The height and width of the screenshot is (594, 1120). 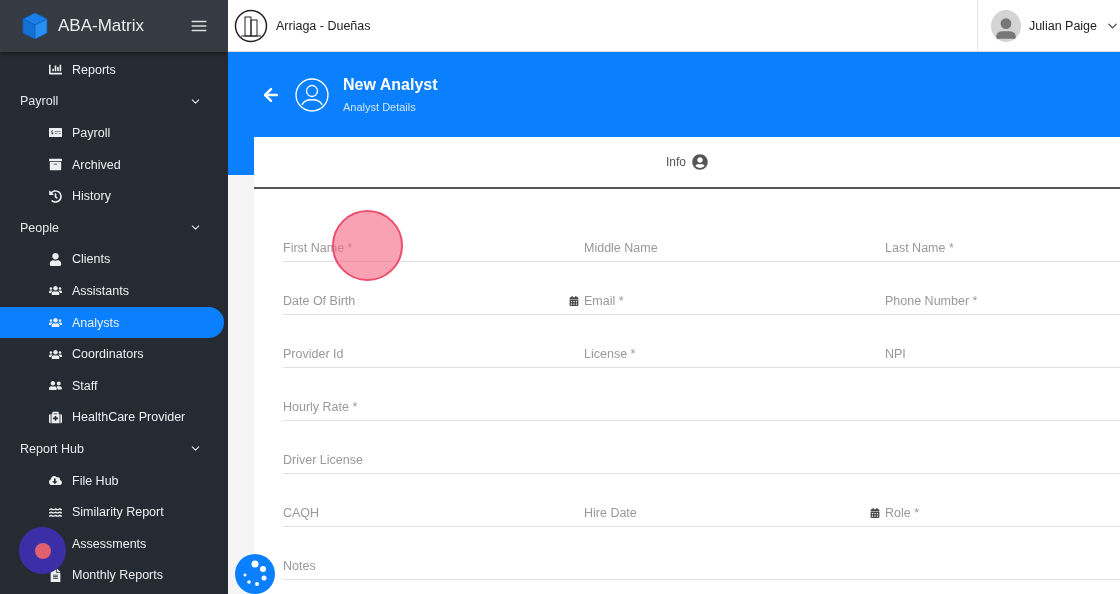 I want to click on sidebar-item: Assistants, so click(x=112, y=291).